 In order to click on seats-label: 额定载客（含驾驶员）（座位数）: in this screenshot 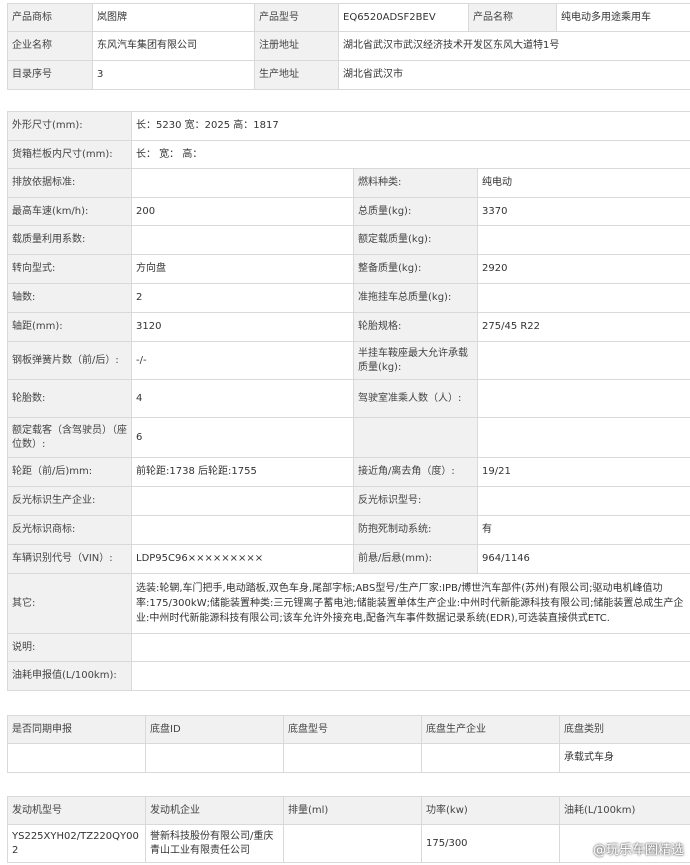, I will do `click(69, 437)`.